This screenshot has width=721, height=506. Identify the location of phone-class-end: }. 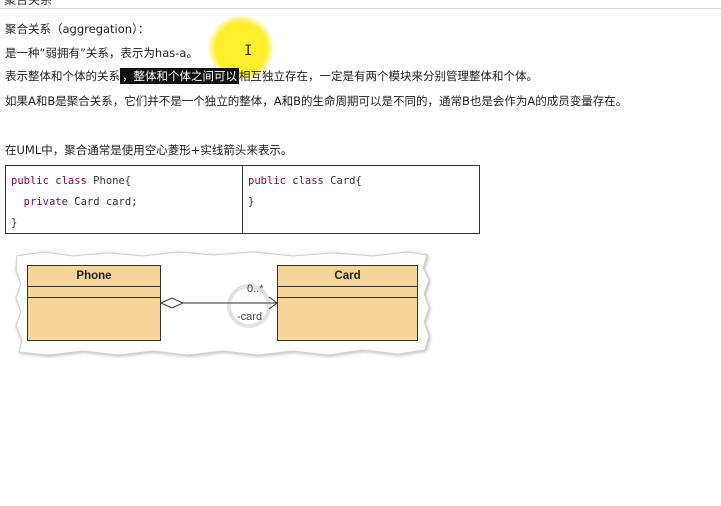
(14, 223).